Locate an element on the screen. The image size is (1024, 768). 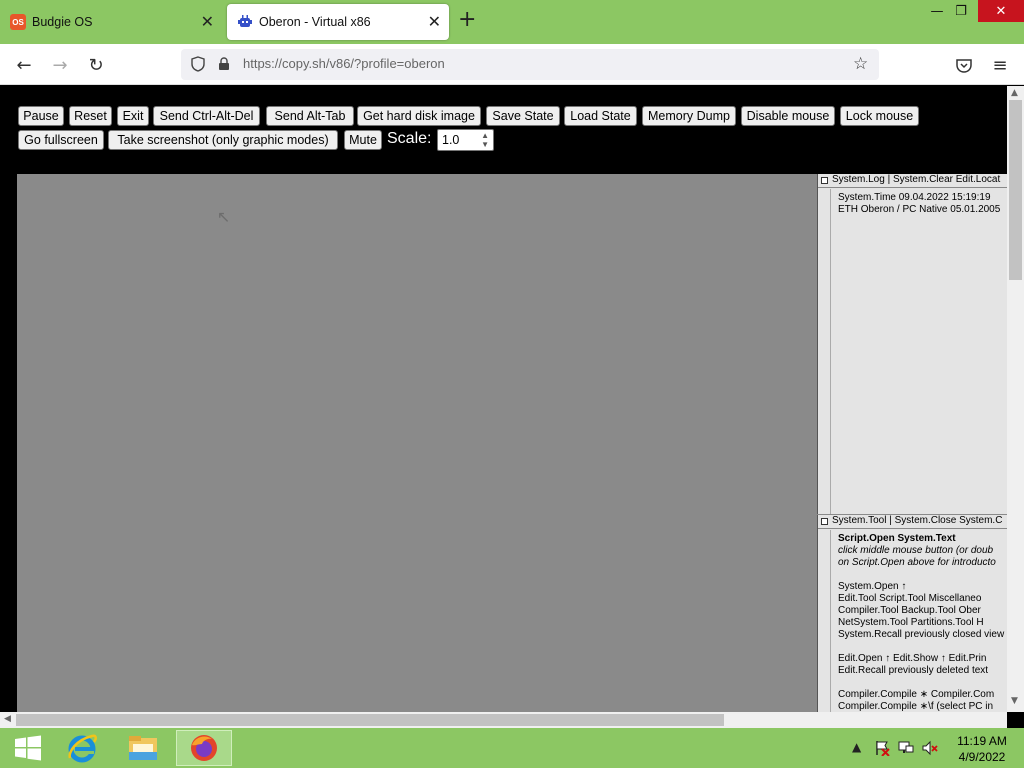
volume-muted-icon is located at coordinates (930, 749).